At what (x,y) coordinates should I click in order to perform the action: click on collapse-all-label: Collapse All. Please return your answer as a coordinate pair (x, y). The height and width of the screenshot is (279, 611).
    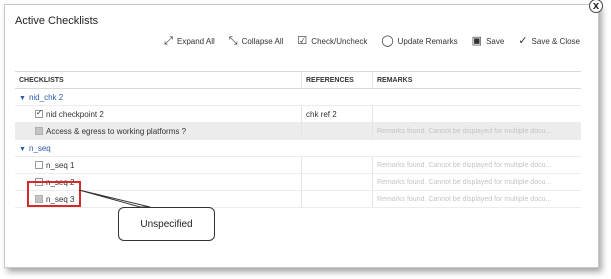
    Looking at the image, I should click on (262, 41).